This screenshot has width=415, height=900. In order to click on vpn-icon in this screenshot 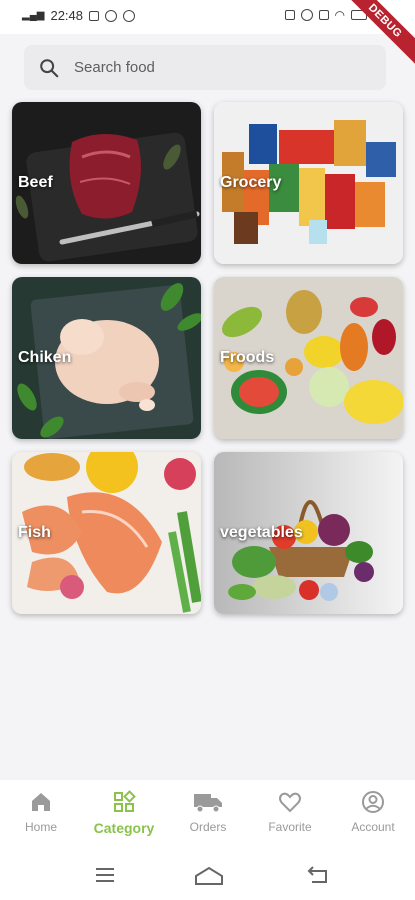, I will do `click(306, 15)`.